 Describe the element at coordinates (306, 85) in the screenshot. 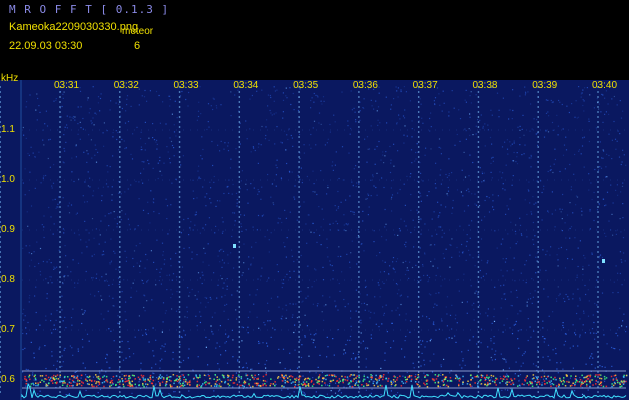

I see `x-tick-label: 03:35` at that location.